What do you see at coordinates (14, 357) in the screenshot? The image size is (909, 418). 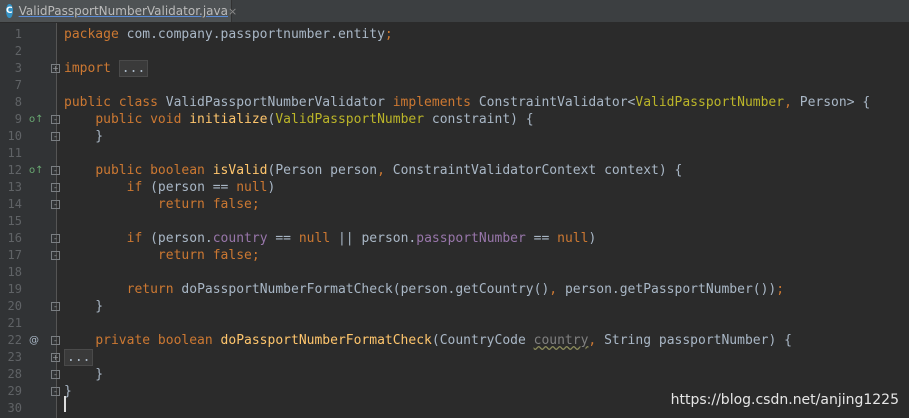 I see `line-number: 23` at bounding box center [14, 357].